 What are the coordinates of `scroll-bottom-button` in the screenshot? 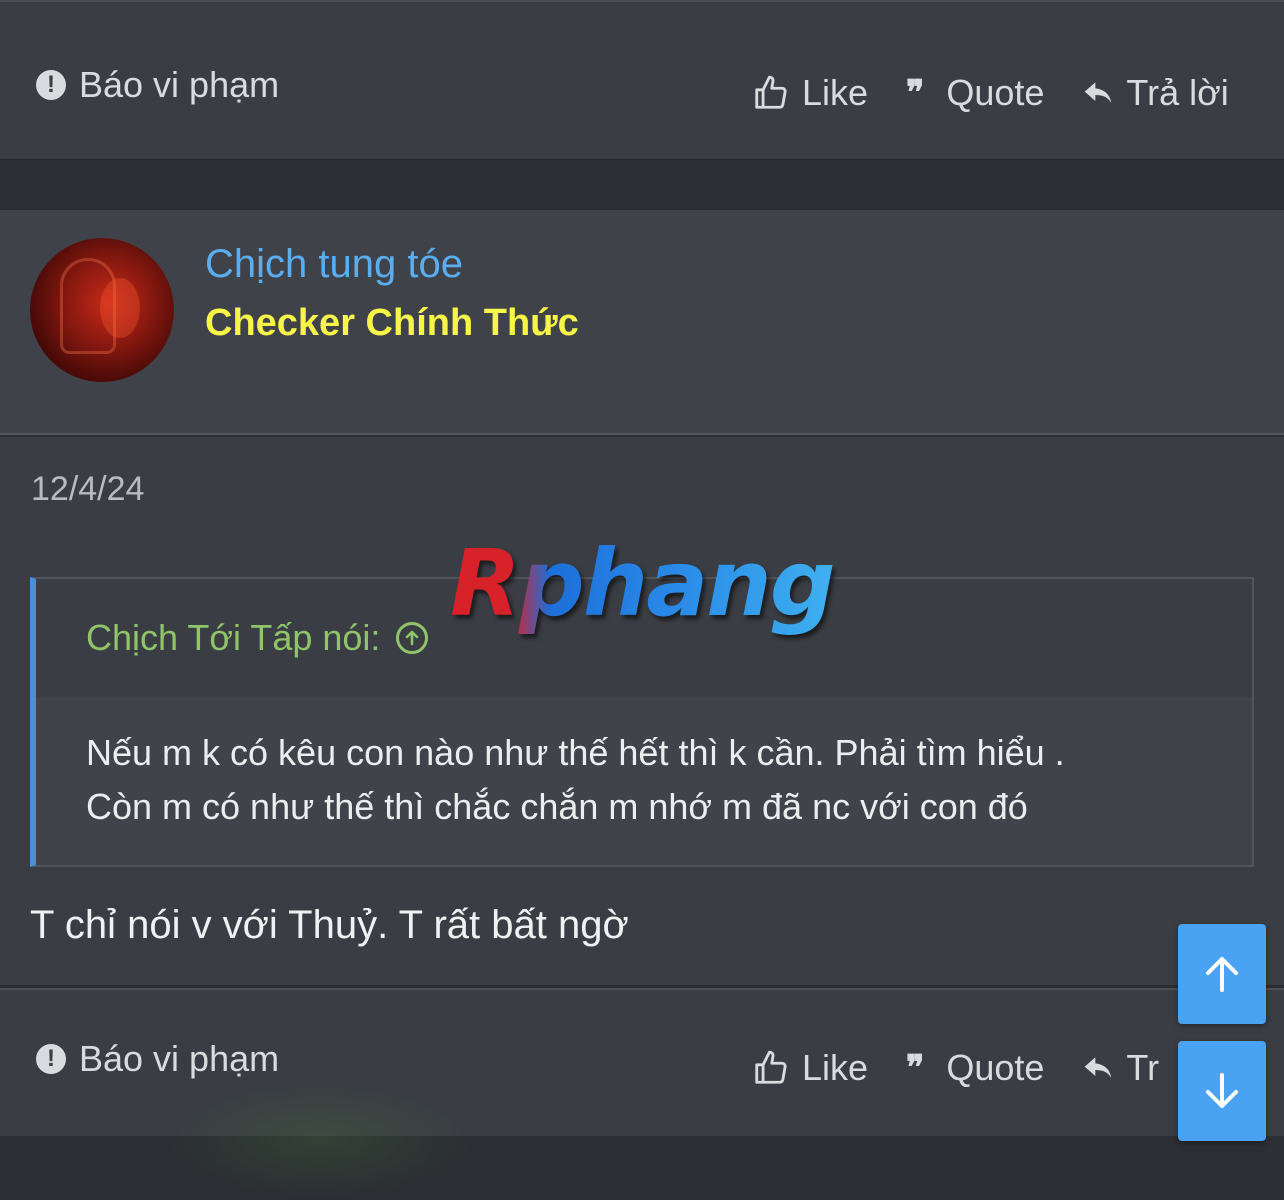 It's located at (1222, 1091).